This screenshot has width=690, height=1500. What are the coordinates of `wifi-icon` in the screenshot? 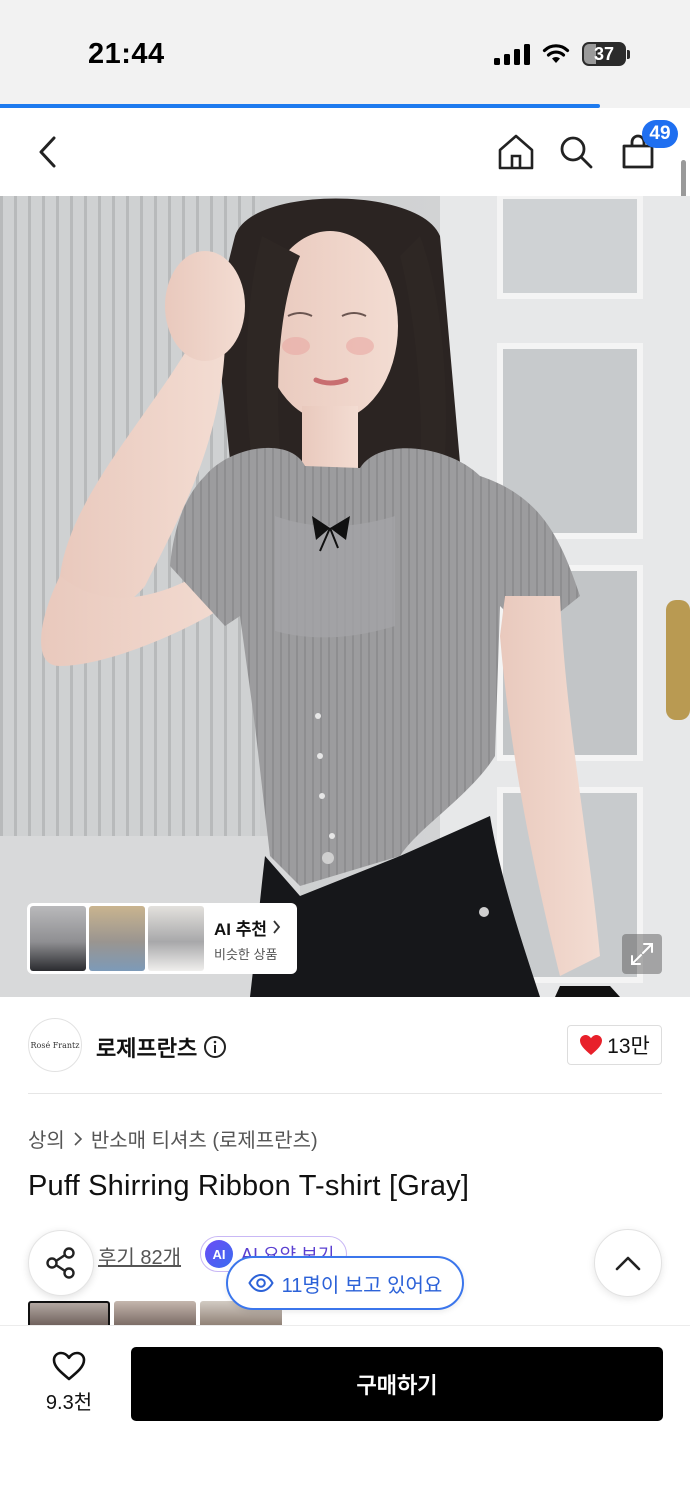 It's located at (556, 53).